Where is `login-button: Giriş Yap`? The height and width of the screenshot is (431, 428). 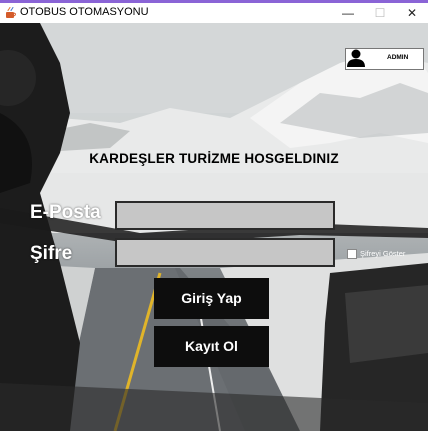 login-button: Giriş Yap is located at coordinates (211, 298).